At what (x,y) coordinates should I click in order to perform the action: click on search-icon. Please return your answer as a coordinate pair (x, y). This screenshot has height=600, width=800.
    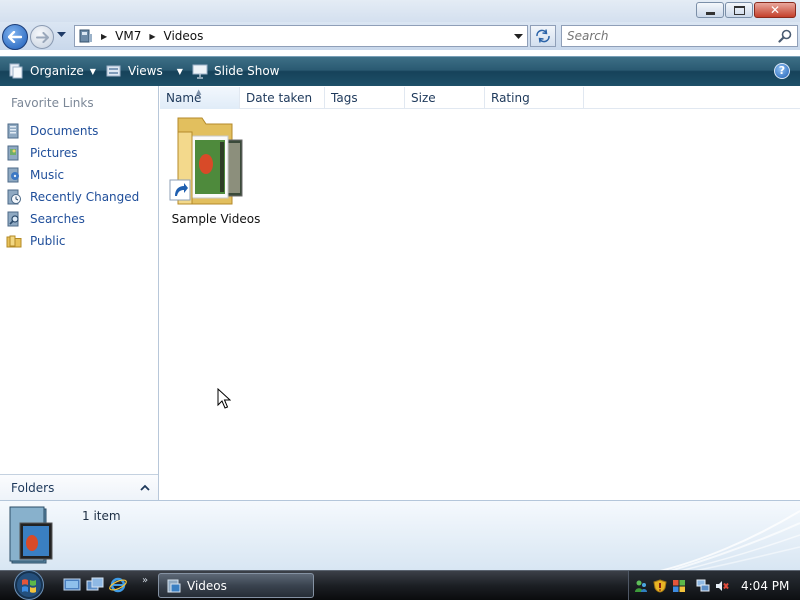
    Looking at the image, I should click on (785, 36).